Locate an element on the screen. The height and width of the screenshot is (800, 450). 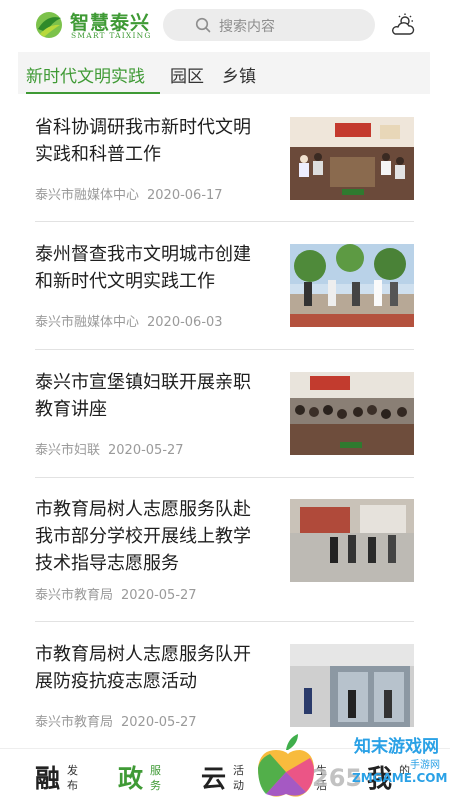
news-title: 省科协调研我市新时代文明实践和科普工作 is located at coordinates (143, 141).